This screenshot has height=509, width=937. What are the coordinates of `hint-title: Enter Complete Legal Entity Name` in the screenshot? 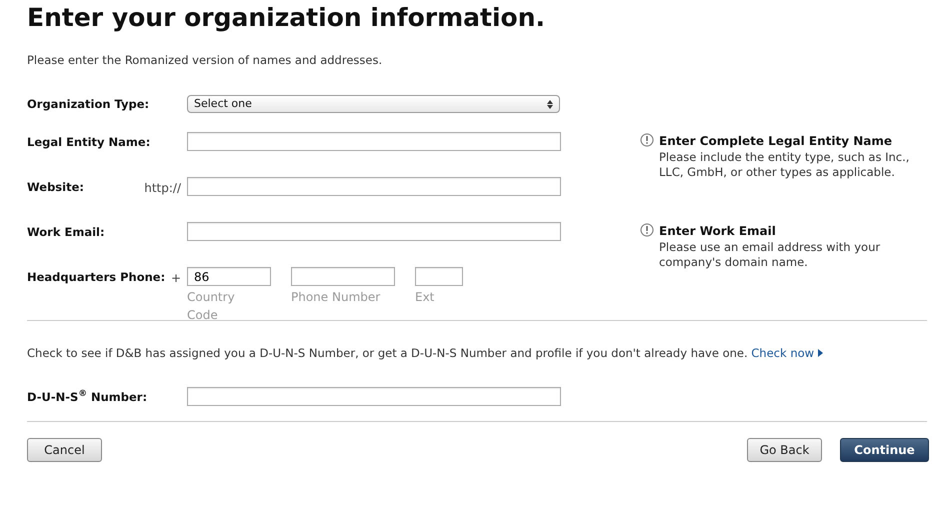 It's located at (776, 141).